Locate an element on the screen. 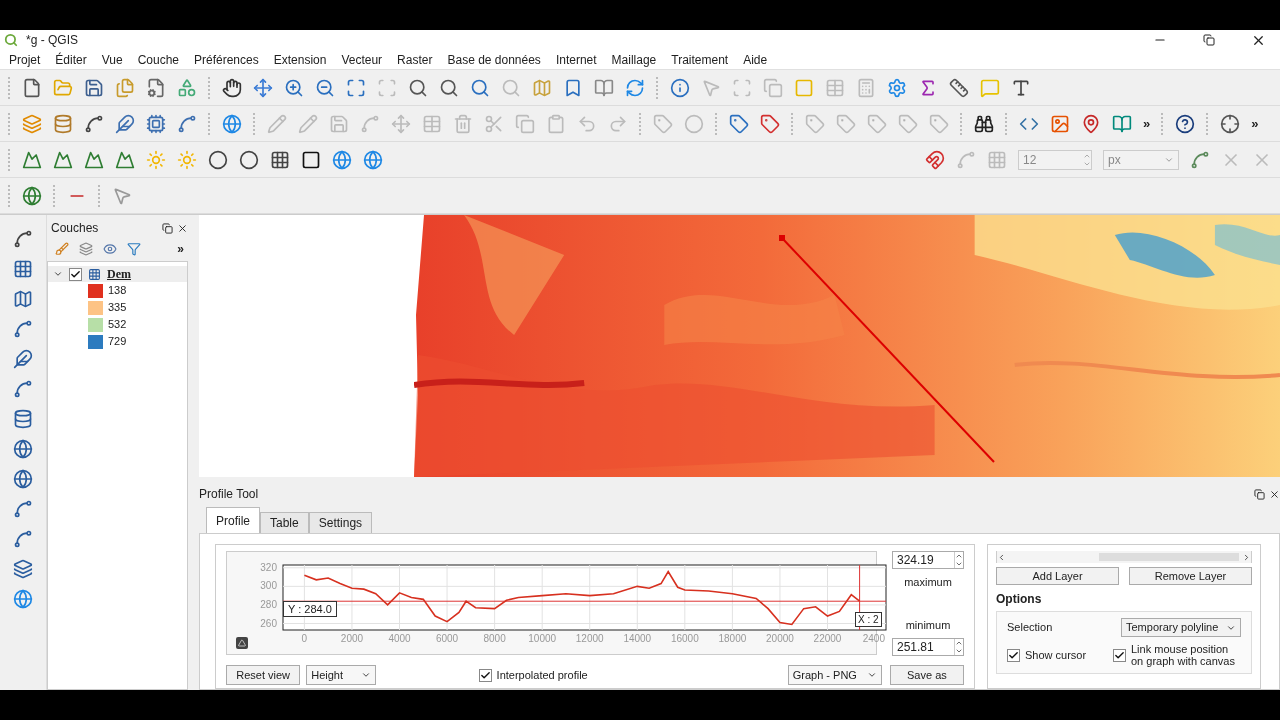 This screenshot has width=1280, height=720. y-tick-label: 260 is located at coordinates (268, 623).